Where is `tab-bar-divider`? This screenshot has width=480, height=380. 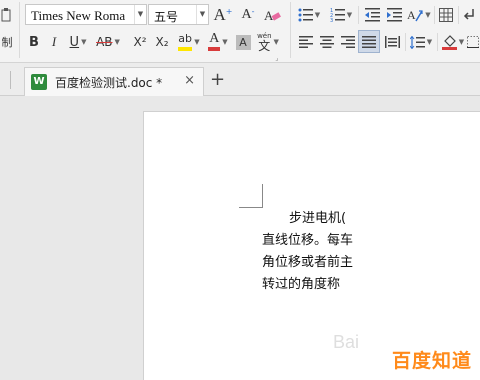
tab-bar-divider is located at coordinates (10, 80).